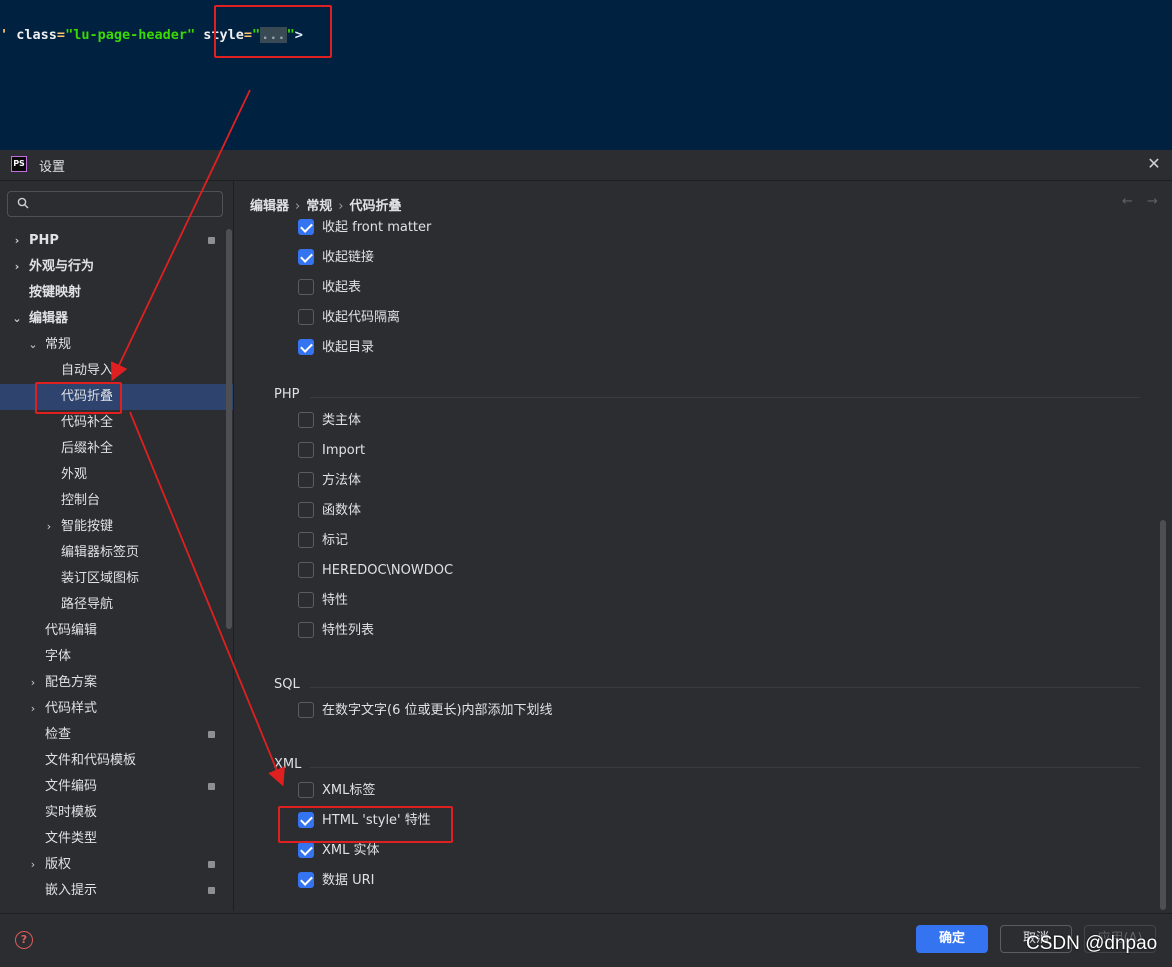 The width and height of the screenshot is (1172, 967). What do you see at coordinates (348, 257) in the screenshot?
I see `checkbox-label: 收起链接` at bounding box center [348, 257].